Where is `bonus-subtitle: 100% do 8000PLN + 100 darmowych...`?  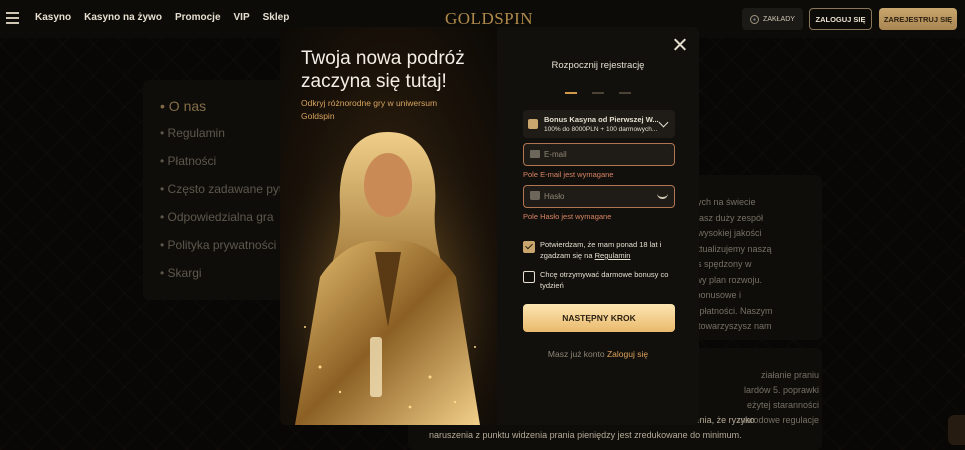
bonus-subtitle: 100% do 8000PLN + 100 darmowych... is located at coordinates (601, 129).